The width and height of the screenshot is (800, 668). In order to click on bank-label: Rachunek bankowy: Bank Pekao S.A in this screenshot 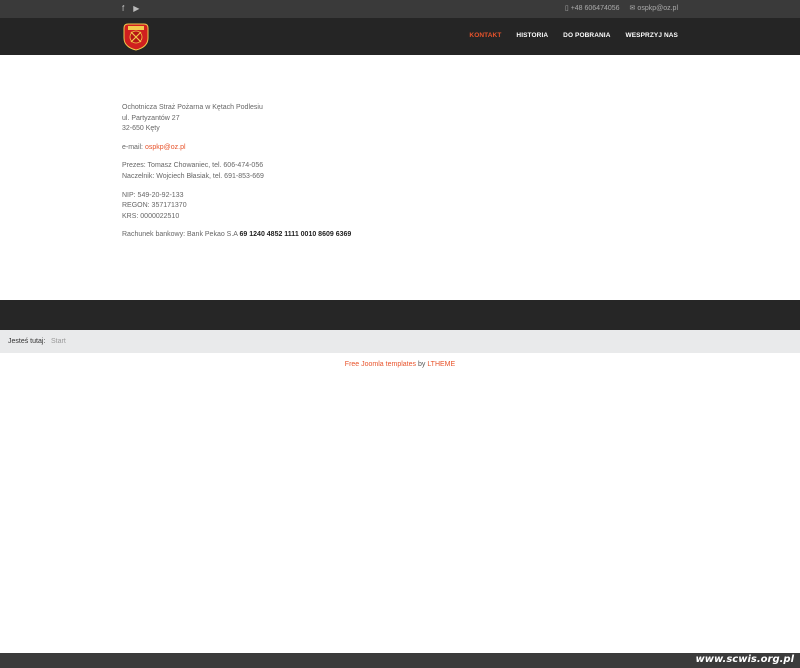, I will do `click(180, 235)`.